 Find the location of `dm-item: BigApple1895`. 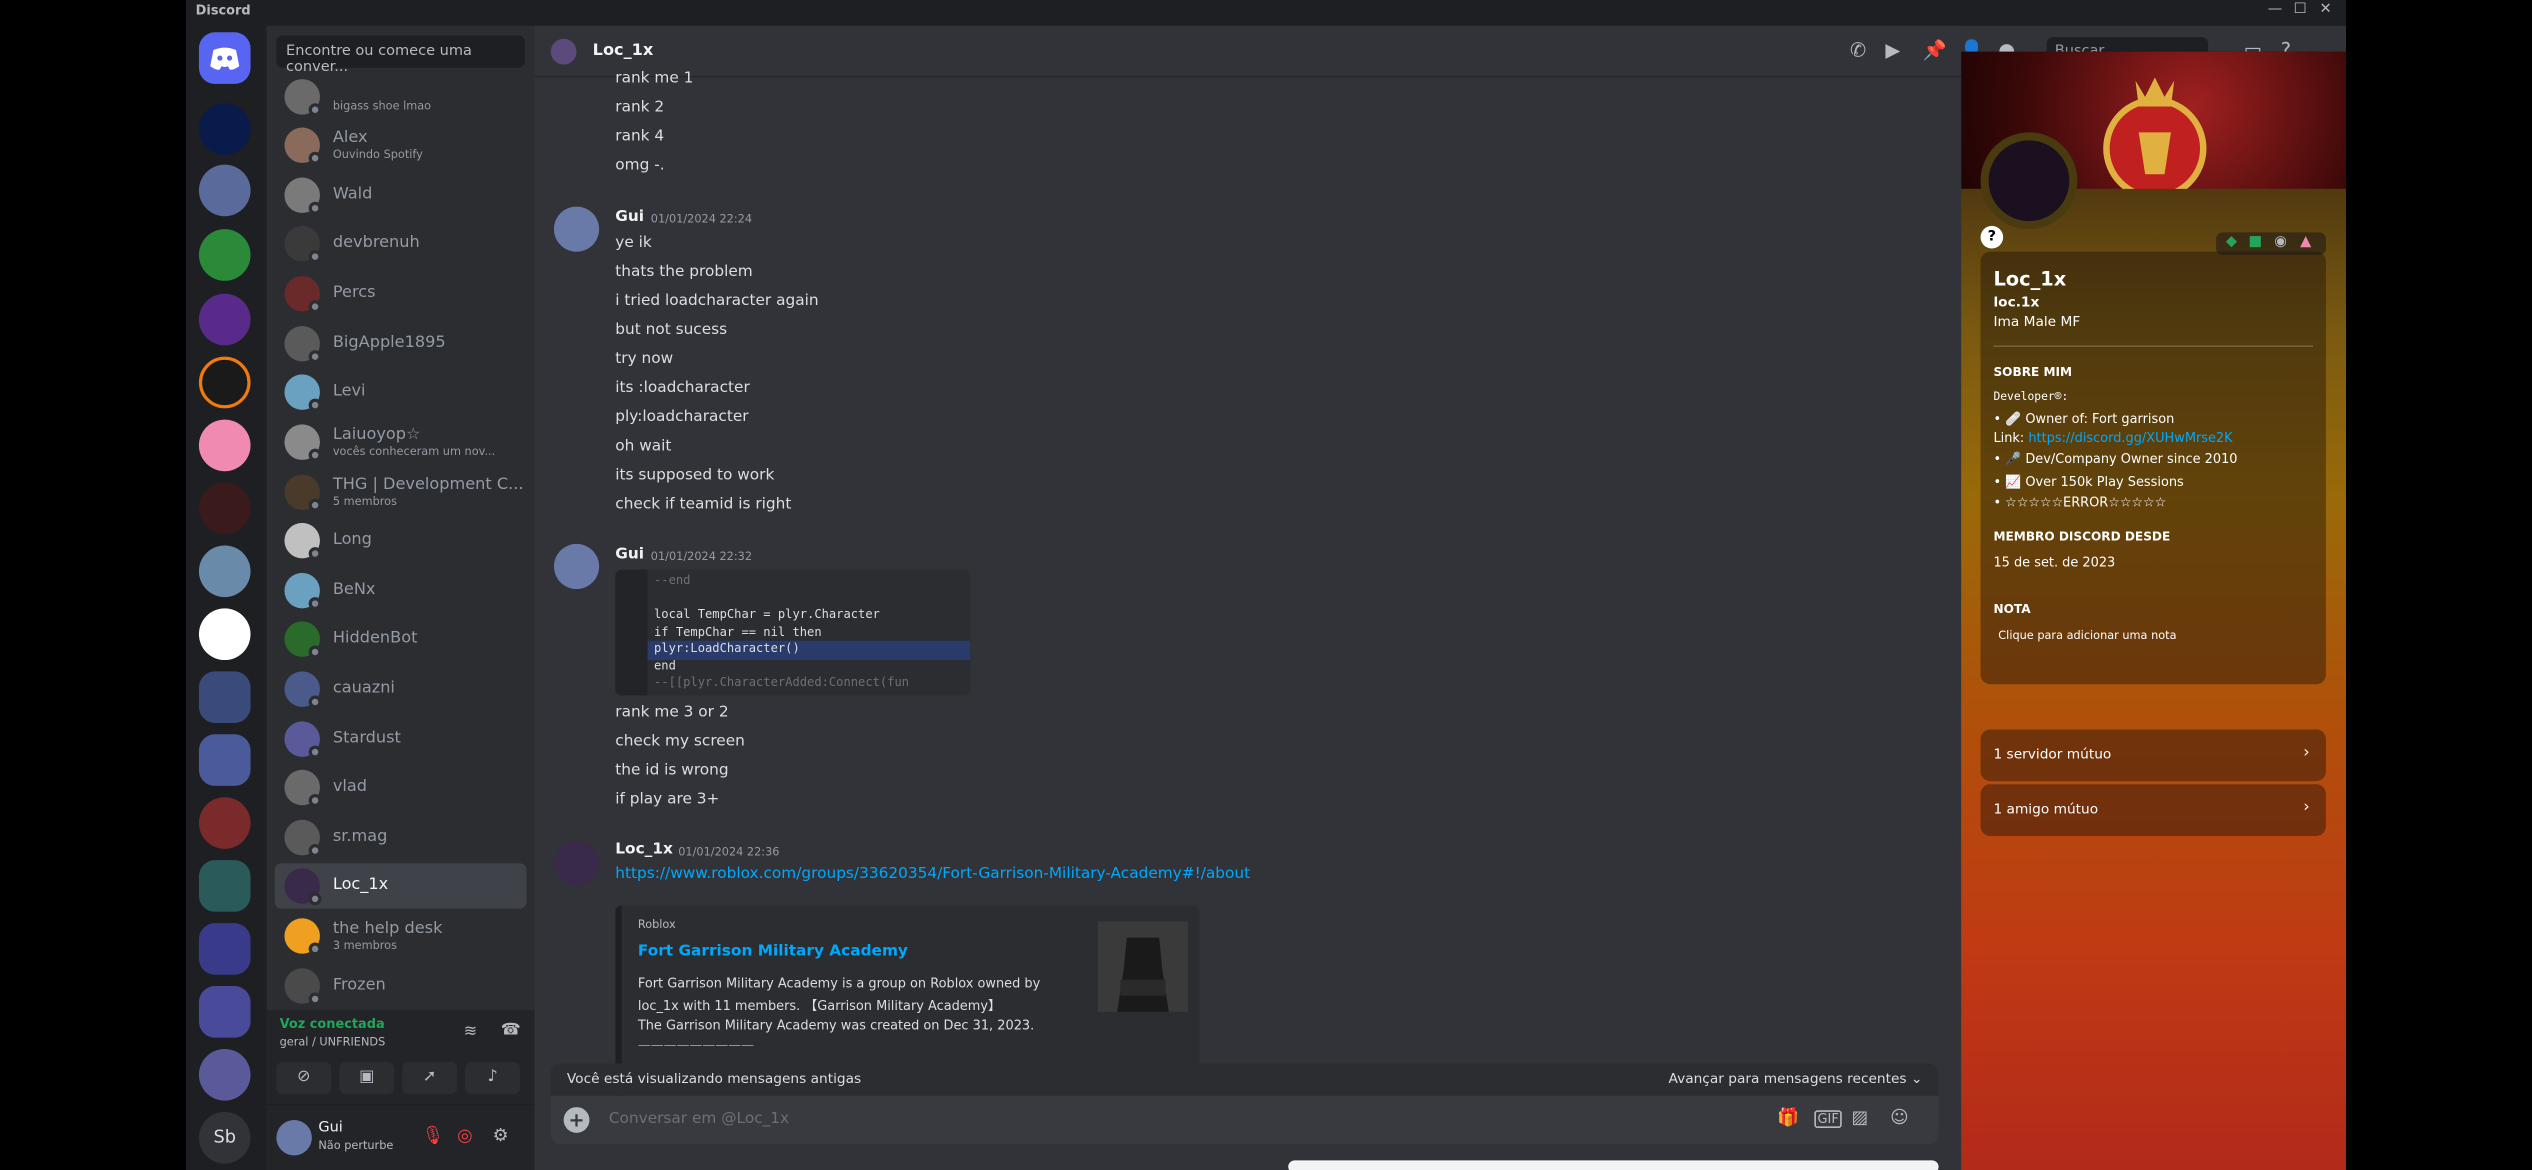

dm-item: BigApple1895 is located at coordinates (401, 343).